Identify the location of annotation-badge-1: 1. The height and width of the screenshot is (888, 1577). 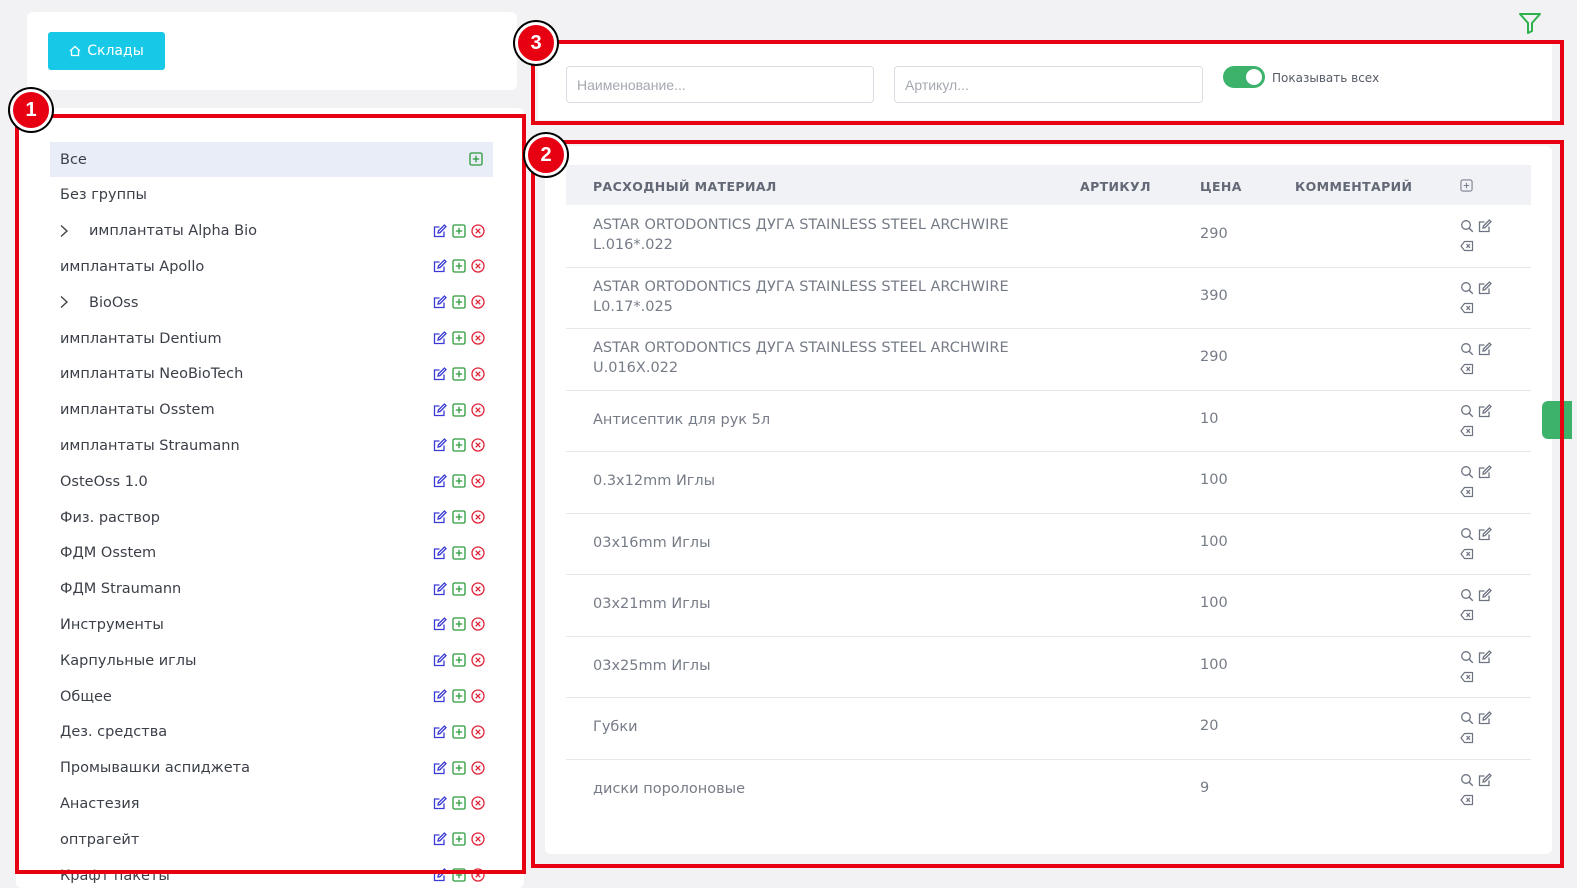
(31, 110).